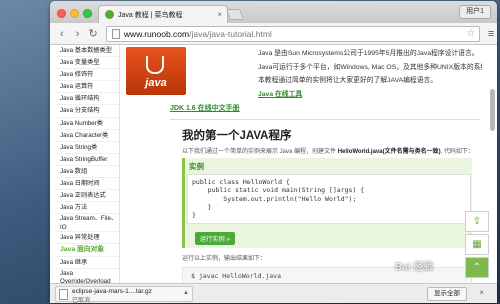 This screenshot has width=500, height=304. I want to click on sidebar-item: Java Character类, so click(87, 136).